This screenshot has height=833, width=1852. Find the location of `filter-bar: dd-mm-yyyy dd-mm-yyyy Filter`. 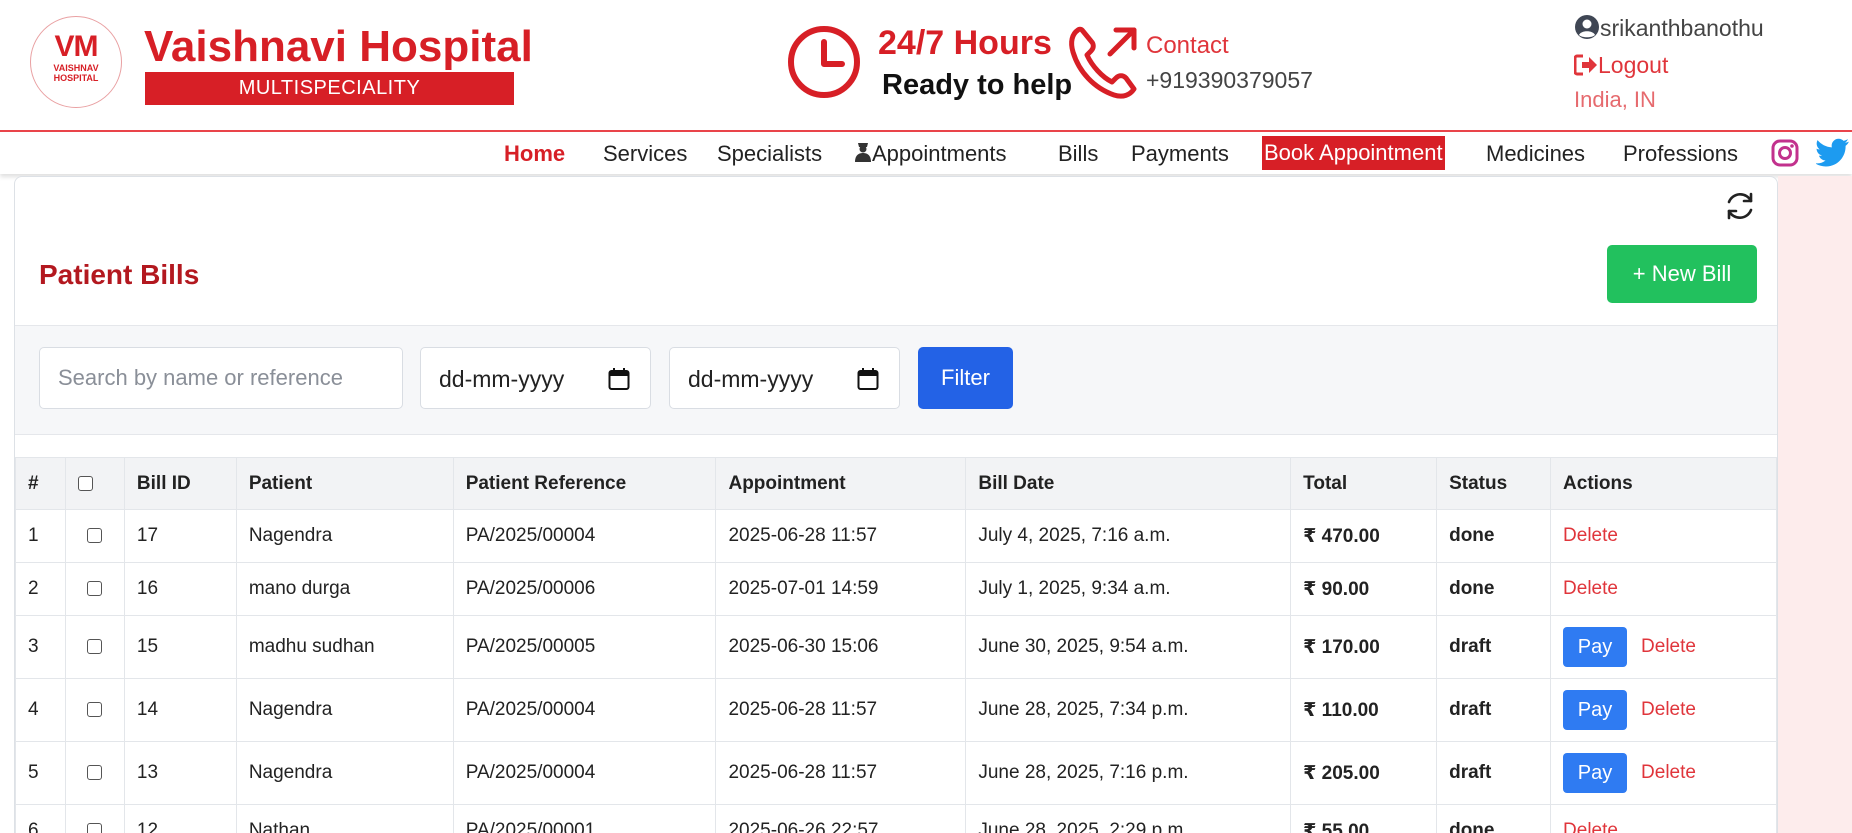

filter-bar: dd-mm-yyyy dd-mm-yyyy Filter is located at coordinates (896, 380).